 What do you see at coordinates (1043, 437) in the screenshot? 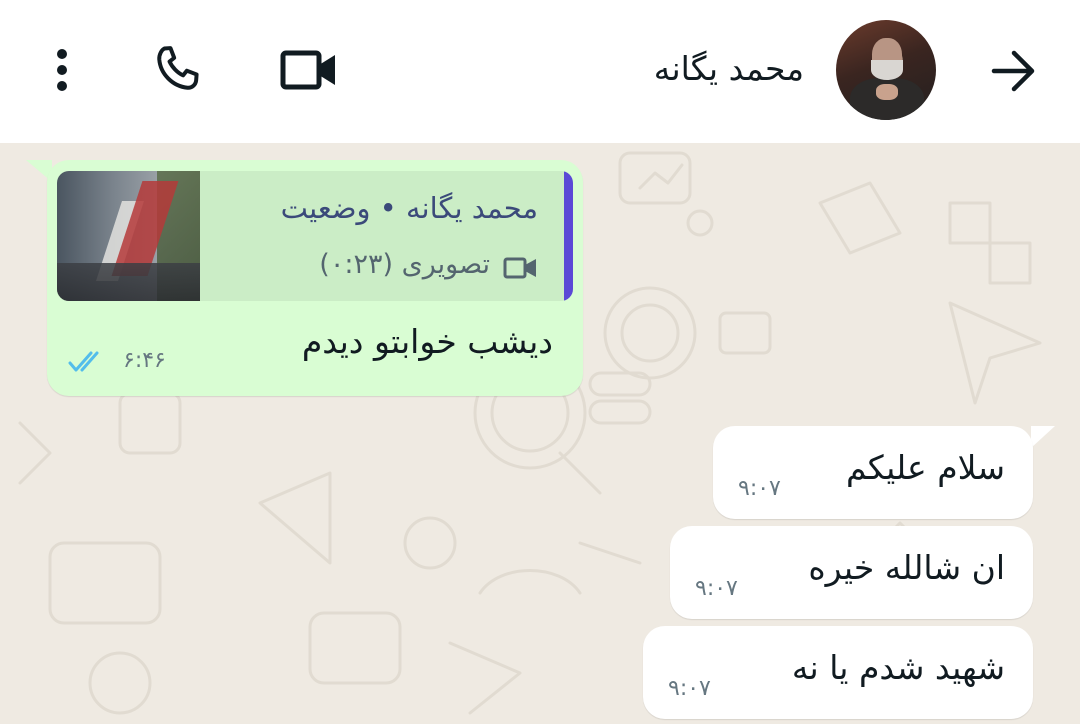
I see `incoming-bubble-tail` at bounding box center [1043, 437].